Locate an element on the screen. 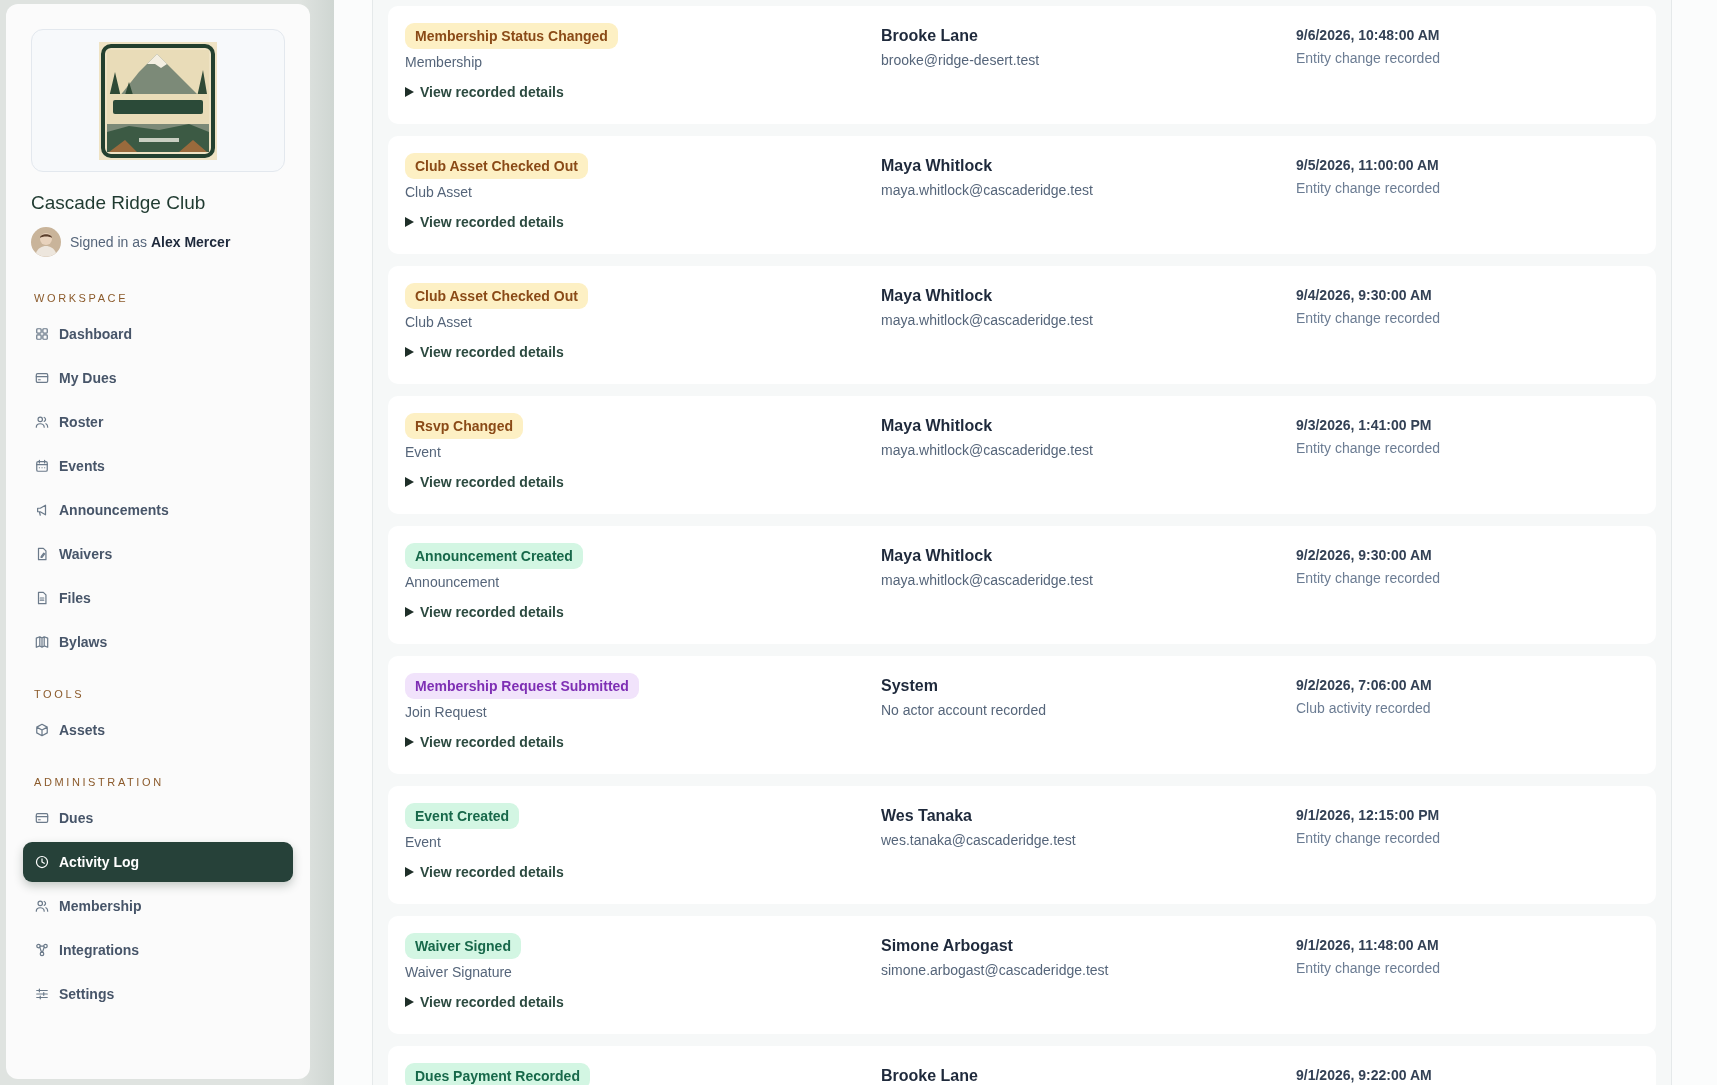  calendar-icon is located at coordinates (42, 466).